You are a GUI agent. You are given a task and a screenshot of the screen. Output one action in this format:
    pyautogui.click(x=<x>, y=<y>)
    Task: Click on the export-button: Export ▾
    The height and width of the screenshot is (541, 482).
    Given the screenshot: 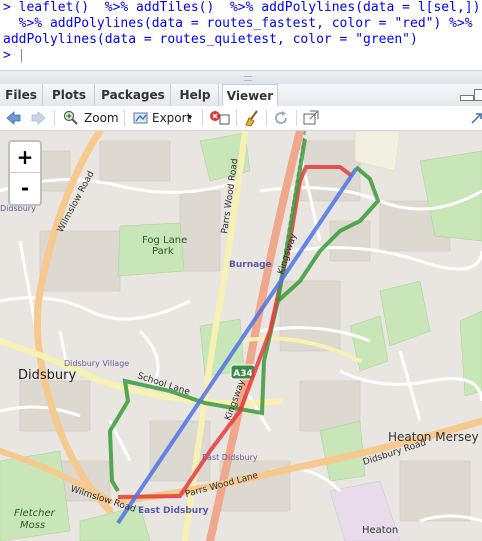 What is the action you would take?
    pyautogui.click(x=165, y=118)
    